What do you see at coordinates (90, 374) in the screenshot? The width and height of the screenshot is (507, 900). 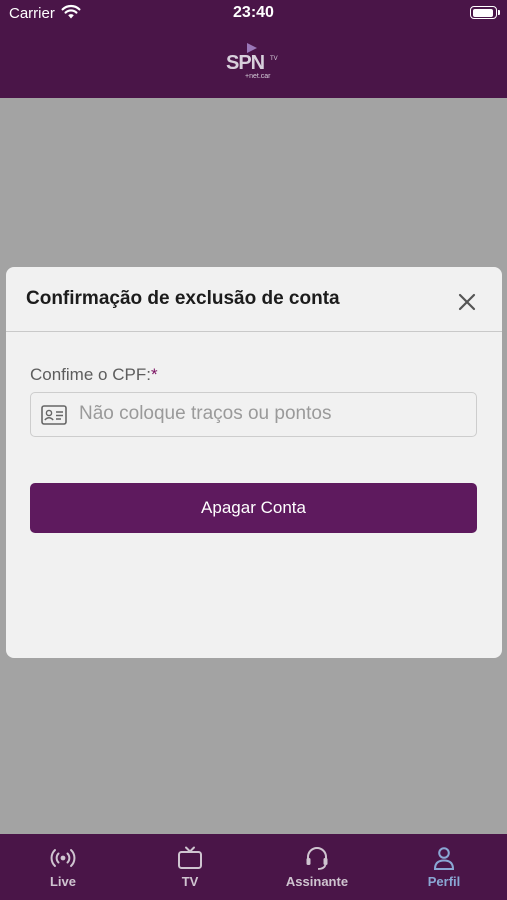 I see `cpf-label-text: Confime o CPF:` at bounding box center [90, 374].